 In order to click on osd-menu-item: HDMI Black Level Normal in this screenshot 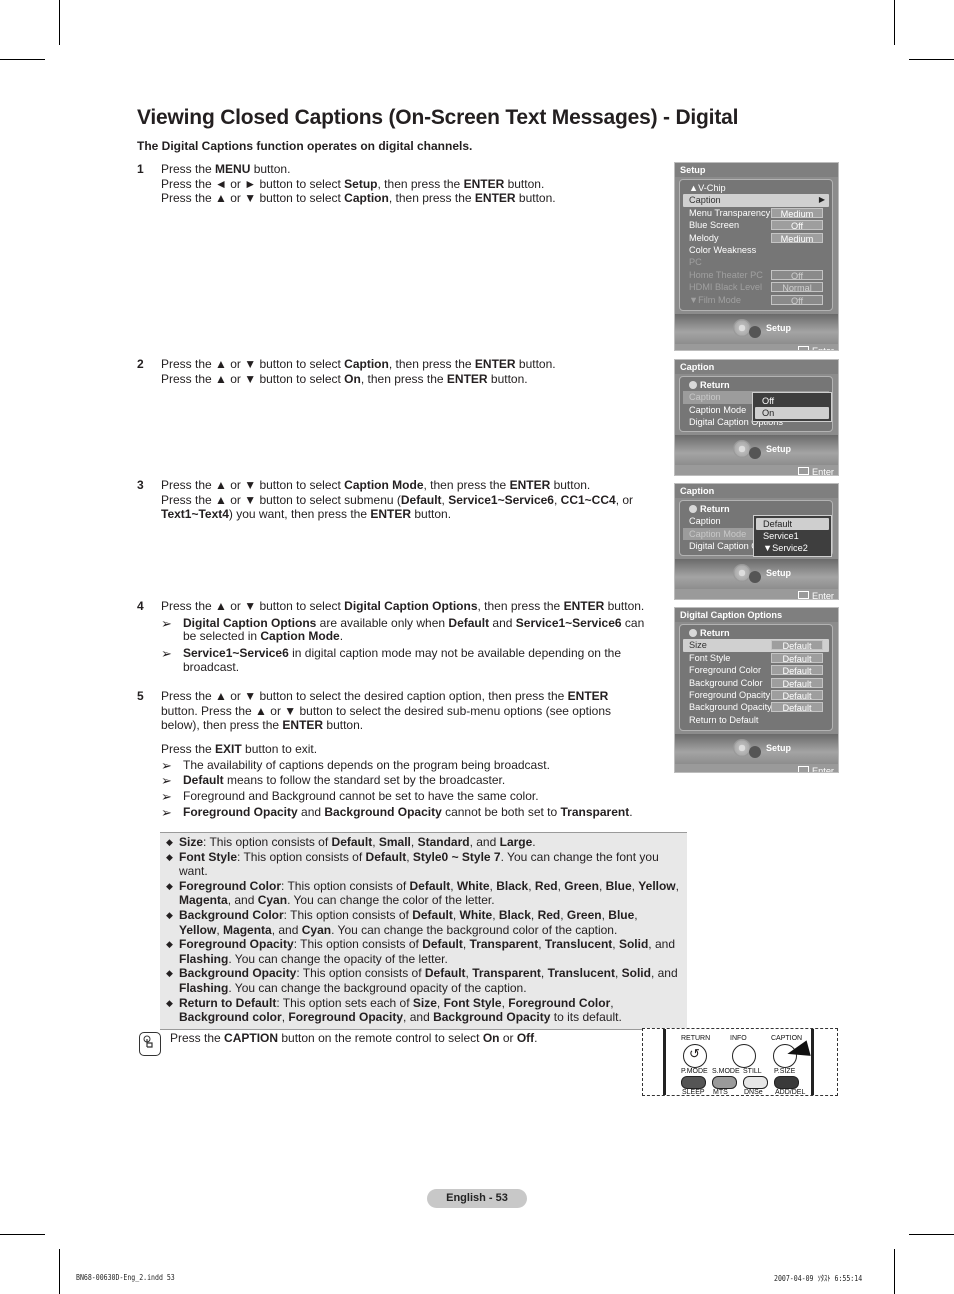, I will do `click(756, 287)`.